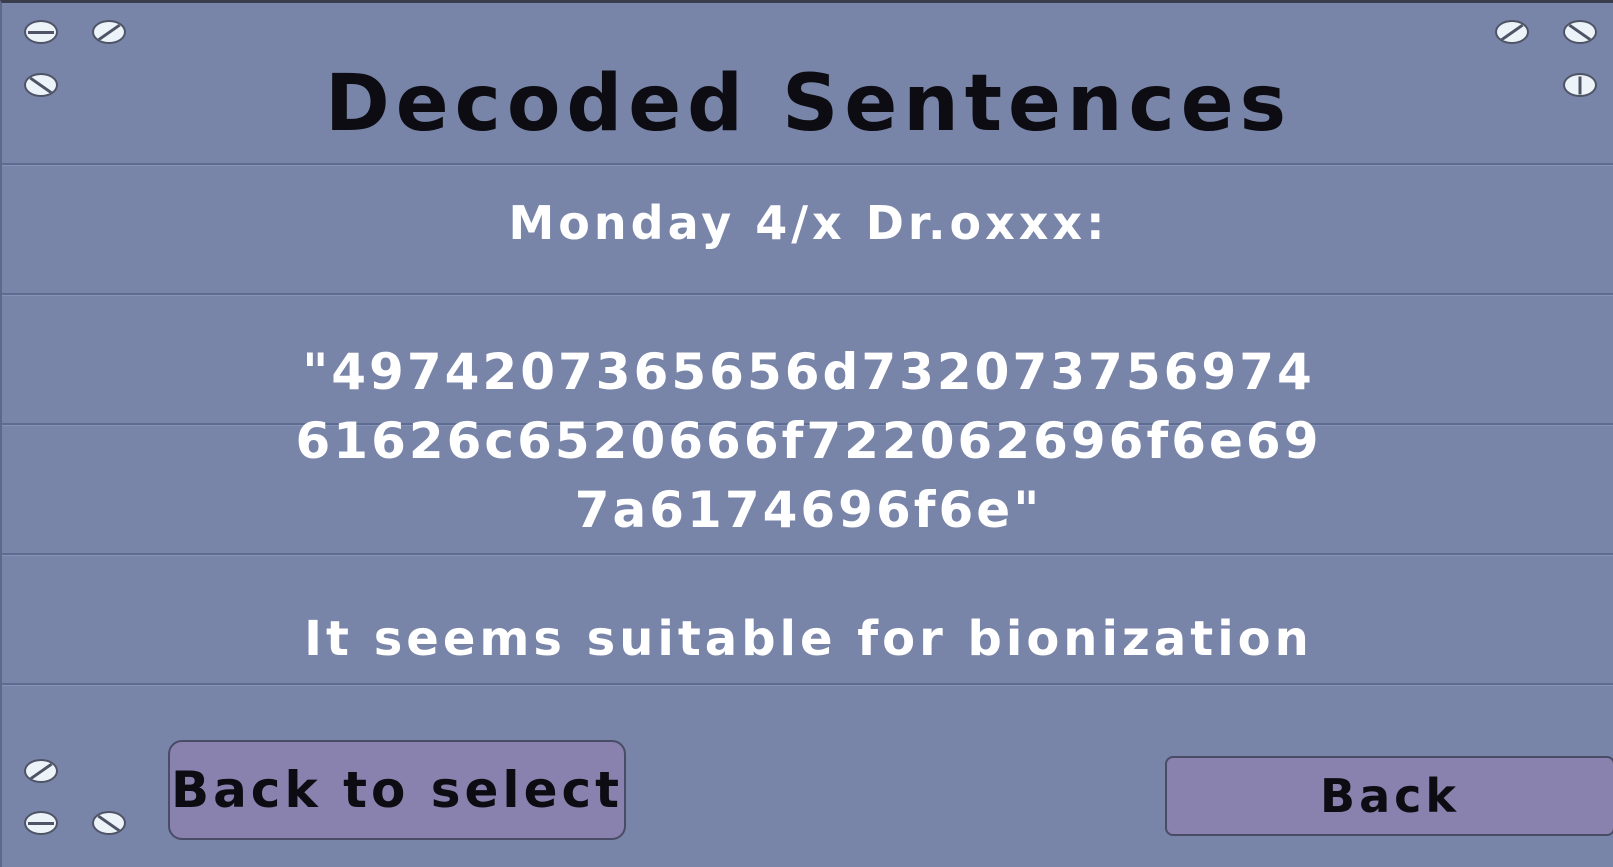 The width and height of the screenshot is (1613, 867). I want to click on back-label: Back, so click(1390, 796).